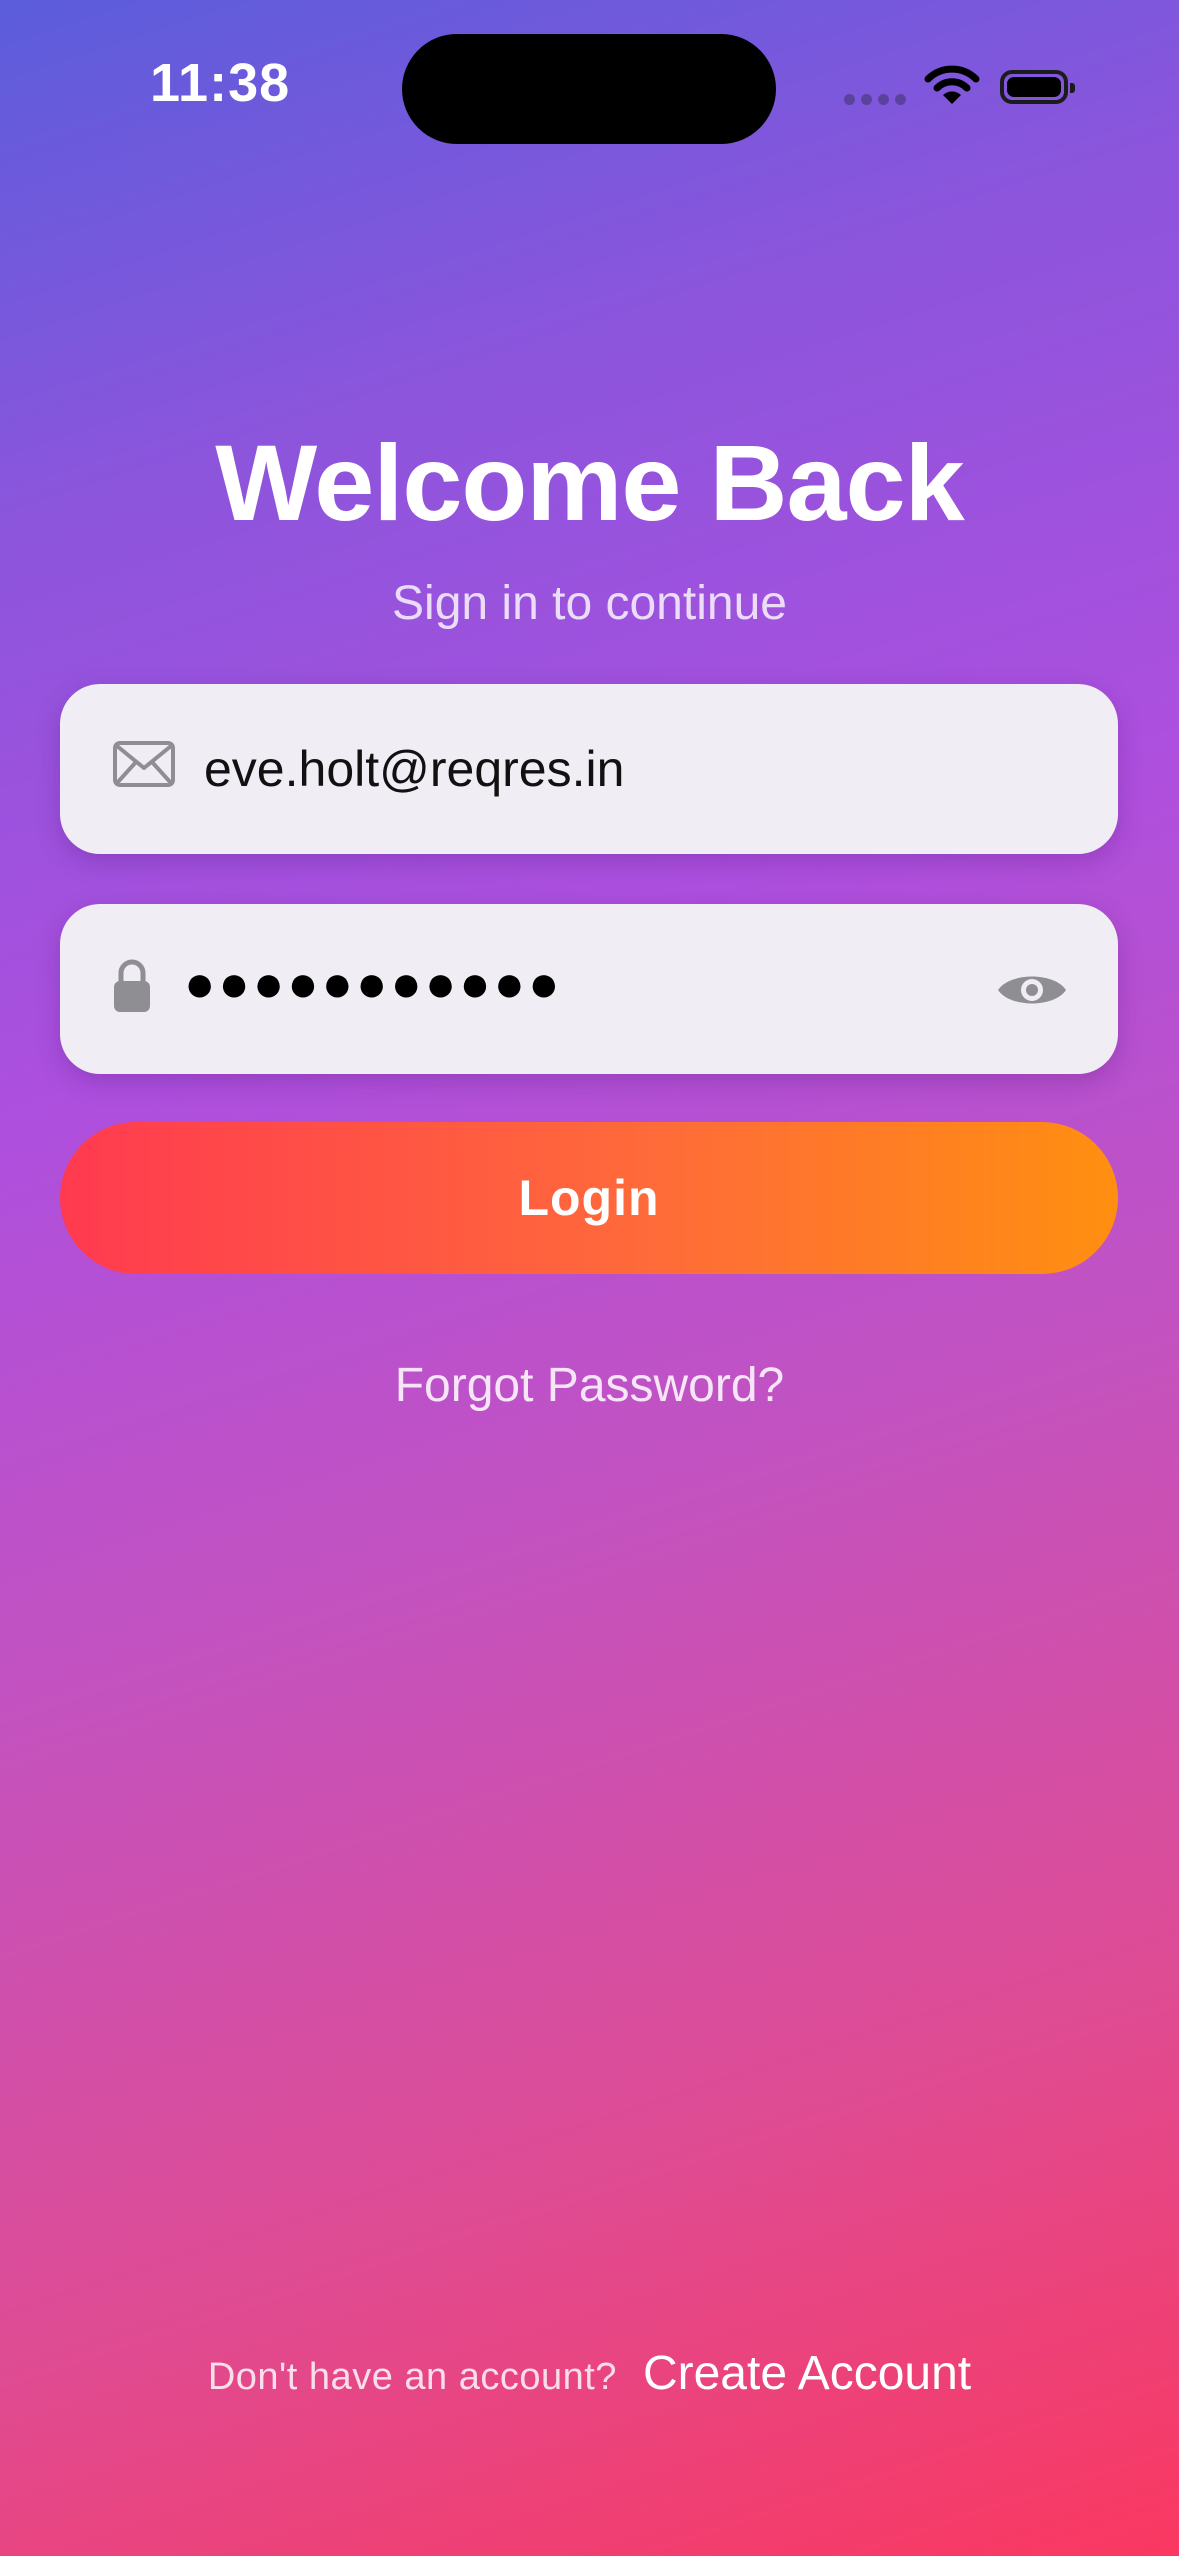 This screenshot has height=2556, width=1179. Describe the element at coordinates (589, 989) in the screenshot. I see `password-field: ●●●●●●●●●●●` at that location.